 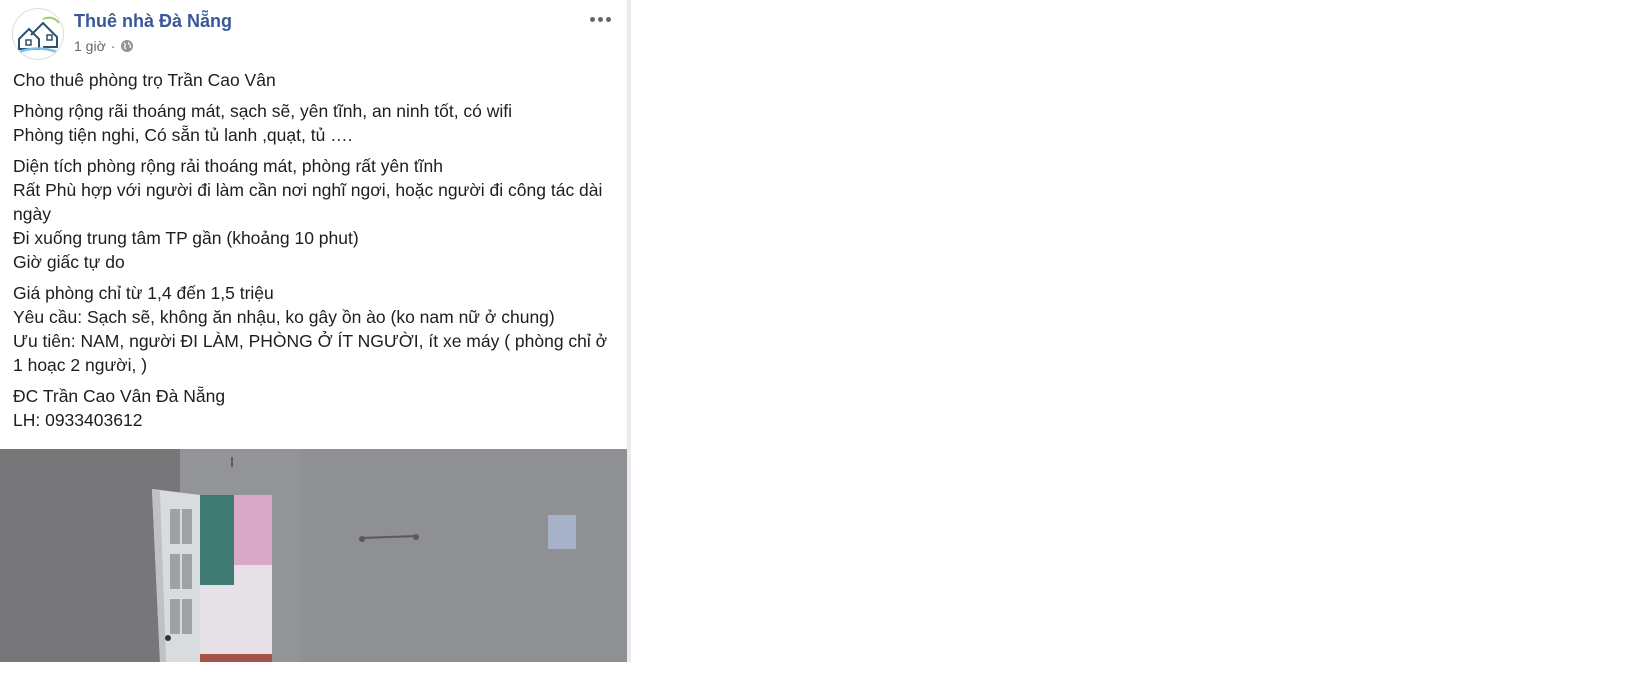 What do you see at coordinates (127, 46) in the screenshot?
I see `globe-icon` at bounding box center [127, 46].